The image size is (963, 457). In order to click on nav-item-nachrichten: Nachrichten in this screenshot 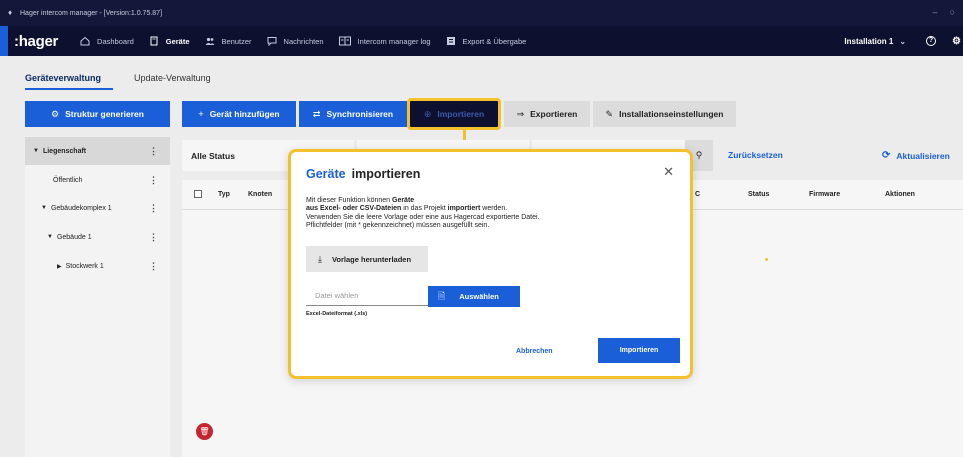, I will do `click(295, 41)`.